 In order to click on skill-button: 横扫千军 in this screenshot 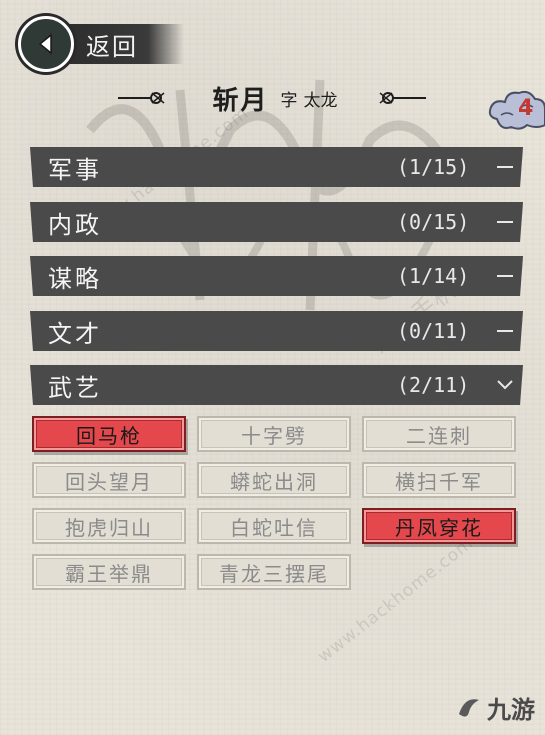, I will do `click(439, 480)`.